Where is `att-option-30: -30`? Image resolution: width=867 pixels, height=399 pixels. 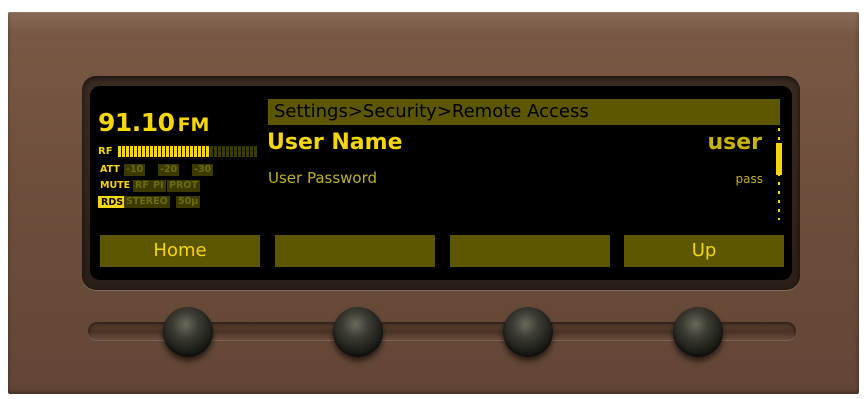 att-option-30: -30 is located at coordinates (203, 170).